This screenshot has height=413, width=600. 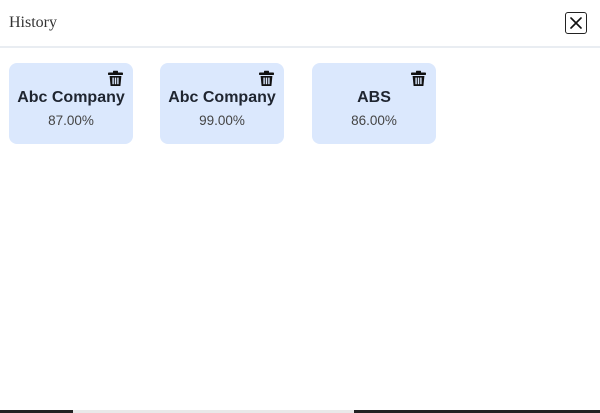 I want to click on match-score: 99.00%, so click(x=222, y=120).